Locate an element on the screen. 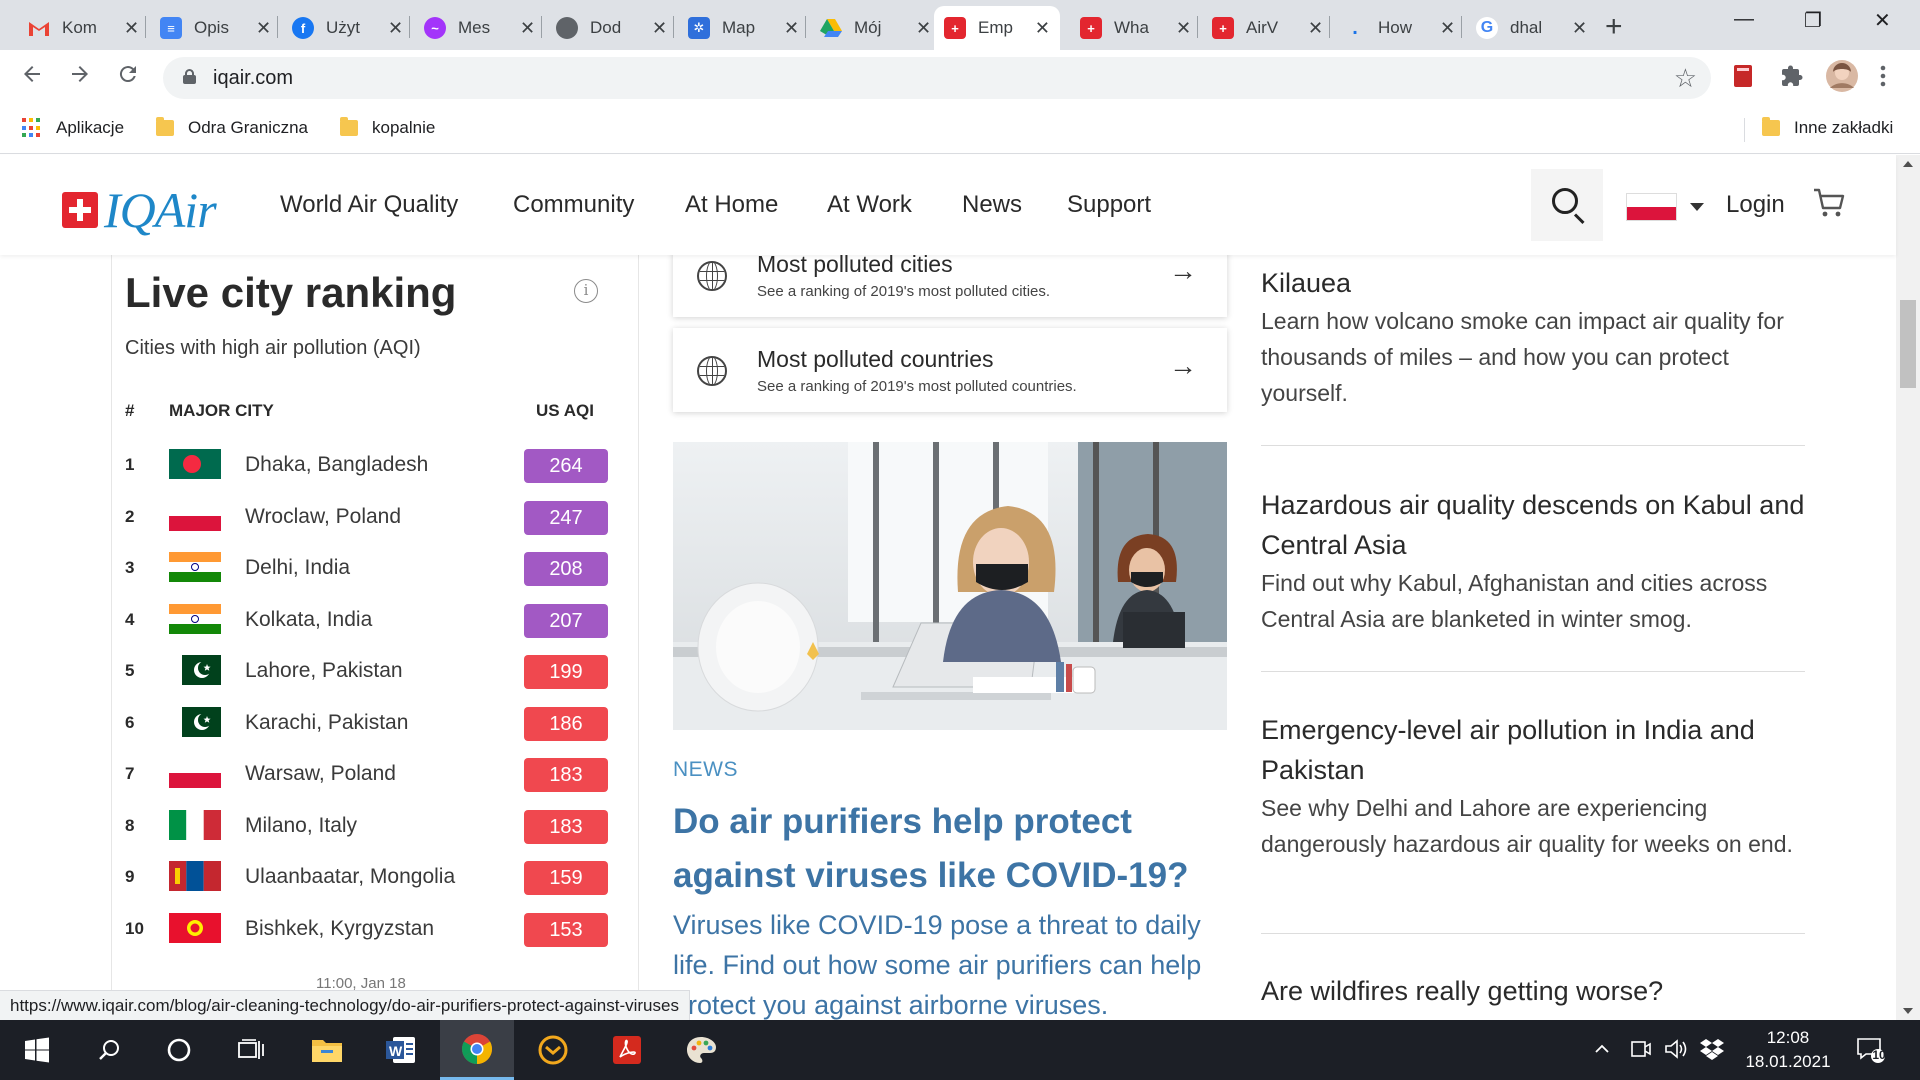 This screenshot has width=1920, height=1080. info-icon: i is located at coordinates (586, 291).